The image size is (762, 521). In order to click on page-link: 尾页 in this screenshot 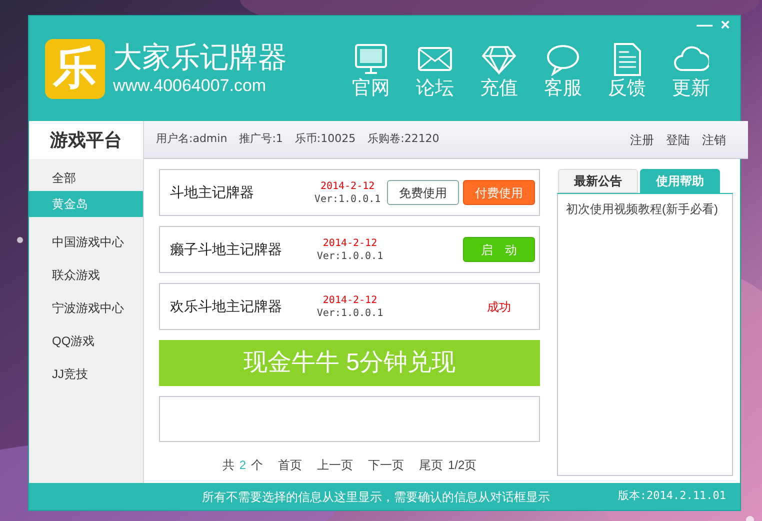, I will do `click(431, 465)`.